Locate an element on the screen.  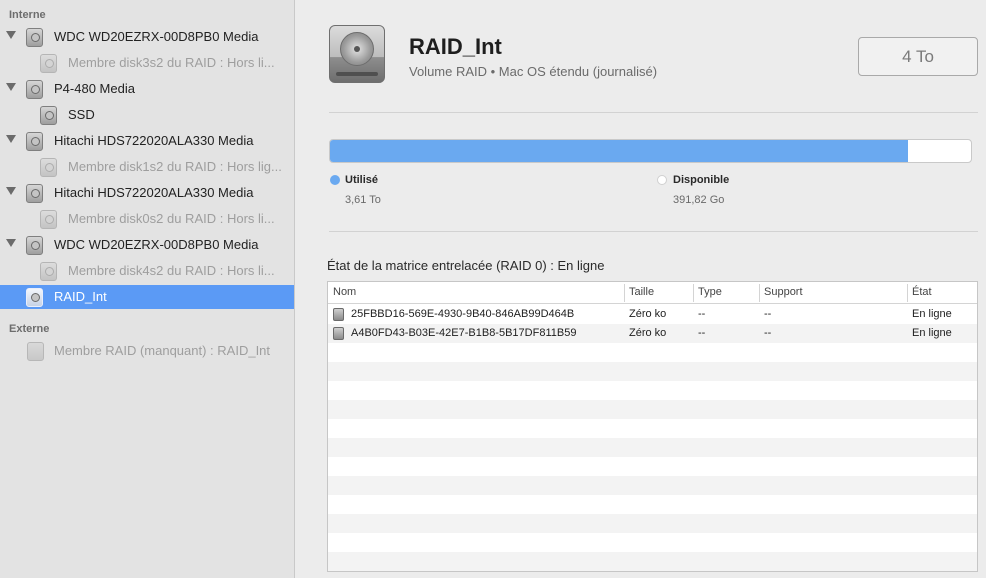
sidebar-item-disk: P4-480 Media is located at coordinates (147, 89).